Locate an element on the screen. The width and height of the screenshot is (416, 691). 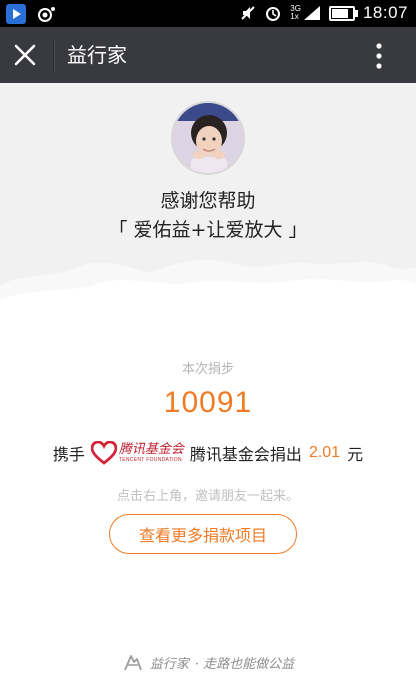
network-indicator: 3G 1x is located at coordinates (305, 13).